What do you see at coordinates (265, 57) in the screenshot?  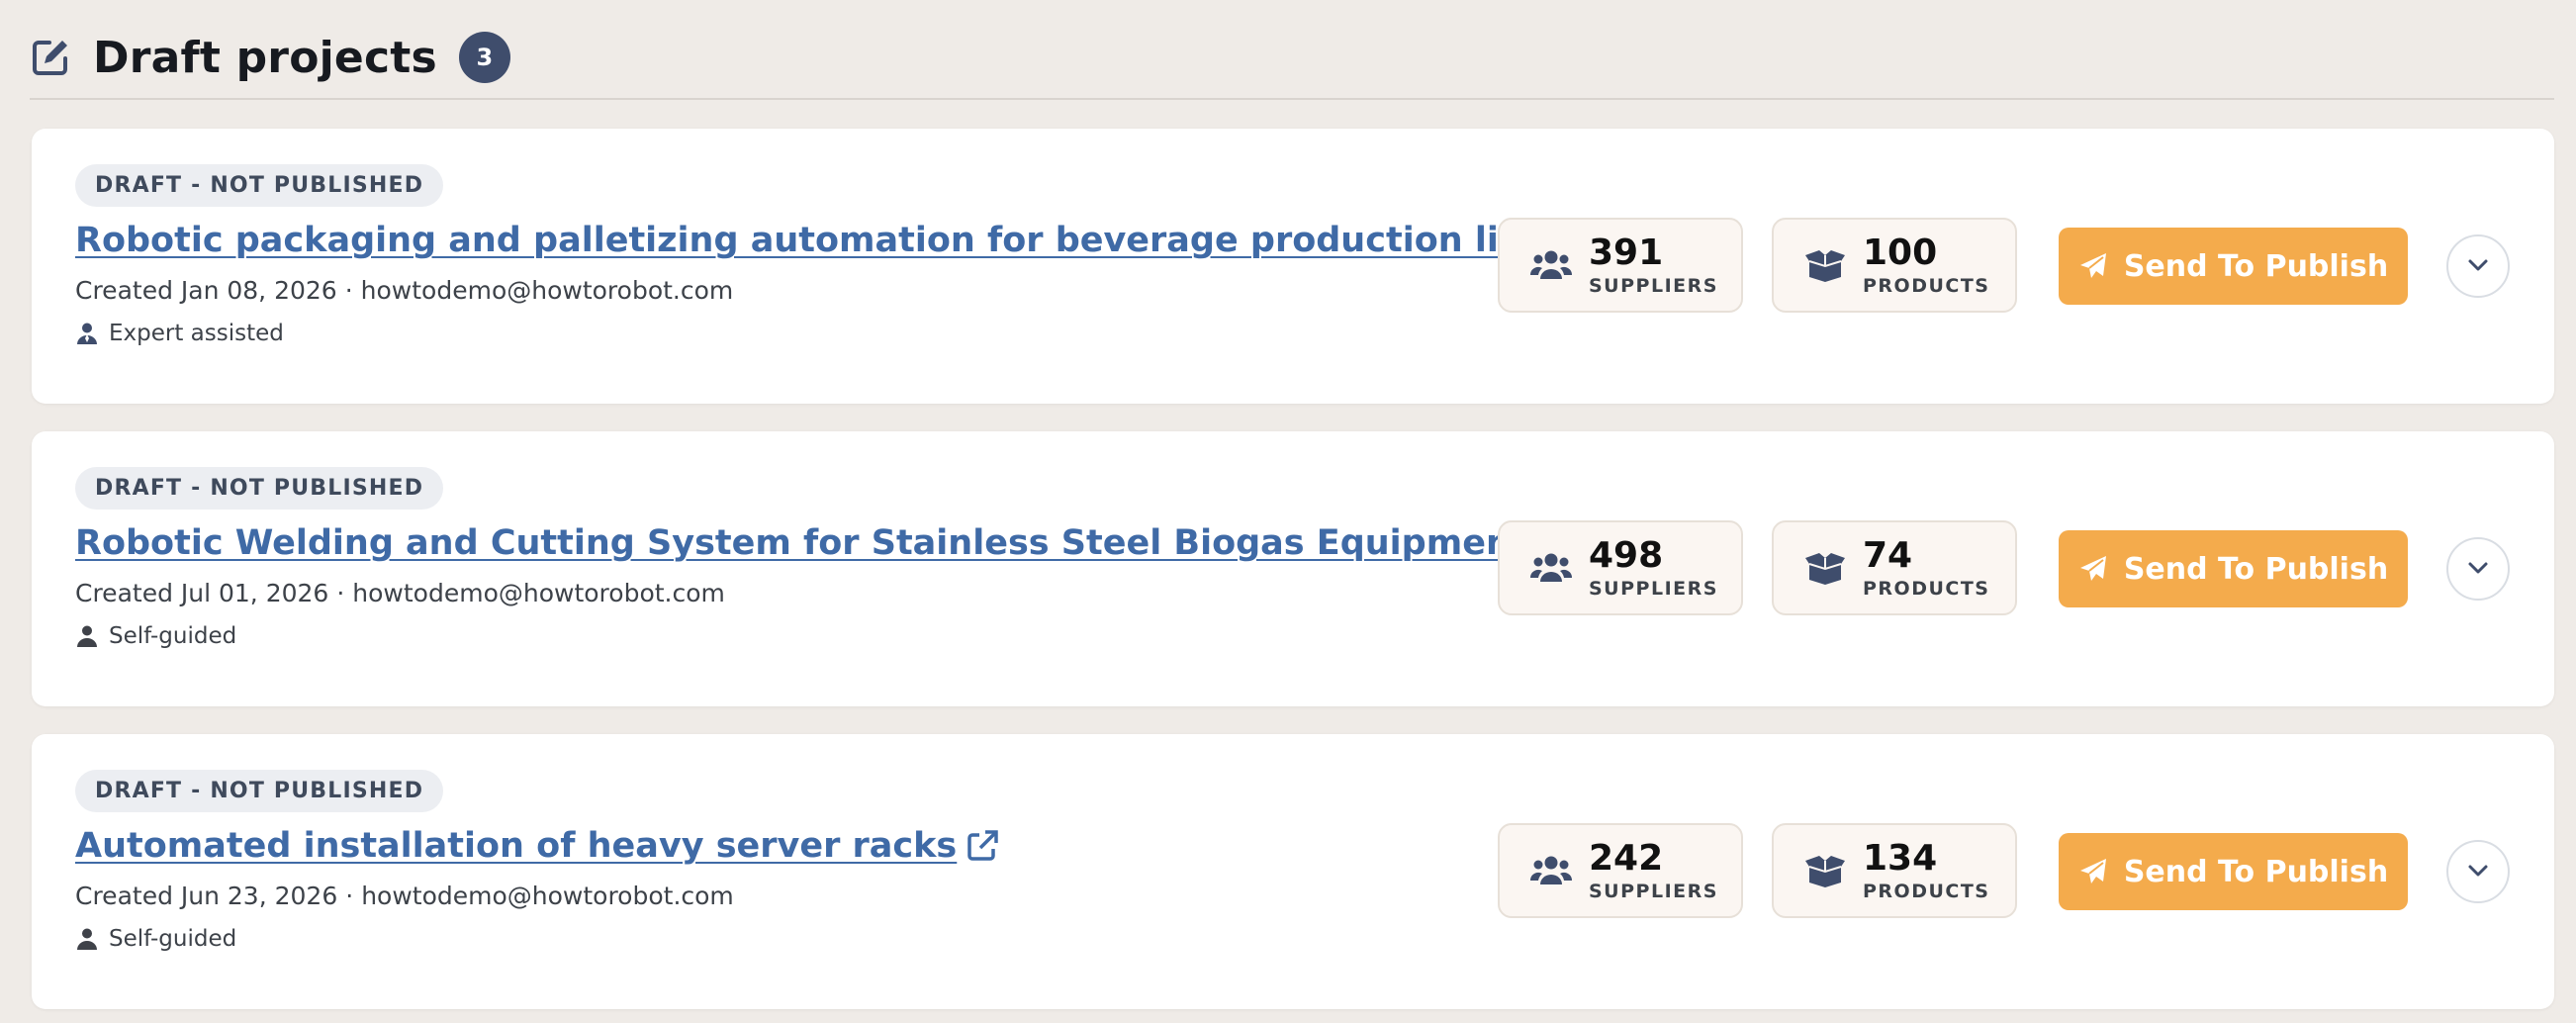 I see `page-title: Draft projects` at bounding box center [265, 57].